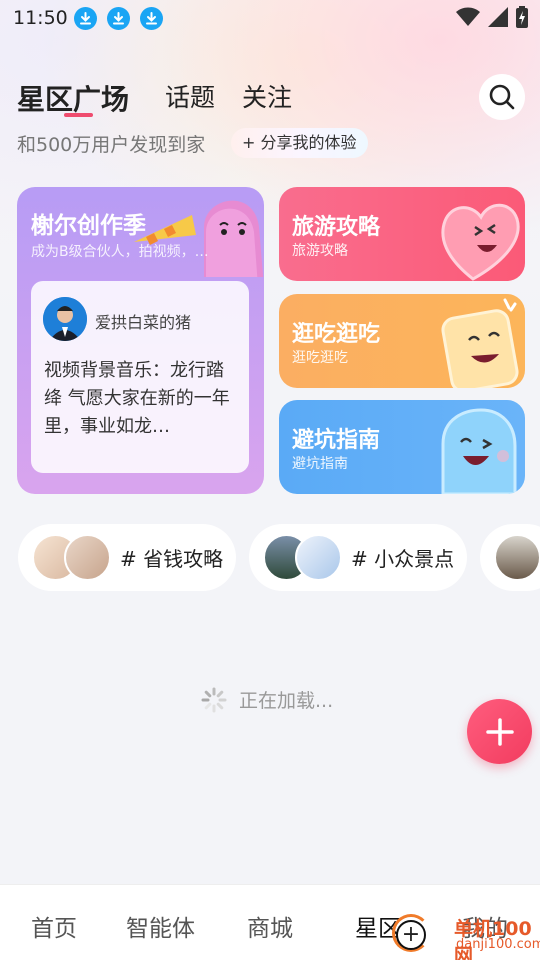 The width and height of the screenshot is (540, 960). Describe the element at coordinates (466, 932) in the screenshot. I see `watermark: + 单机100网 danji100.com` at that location.